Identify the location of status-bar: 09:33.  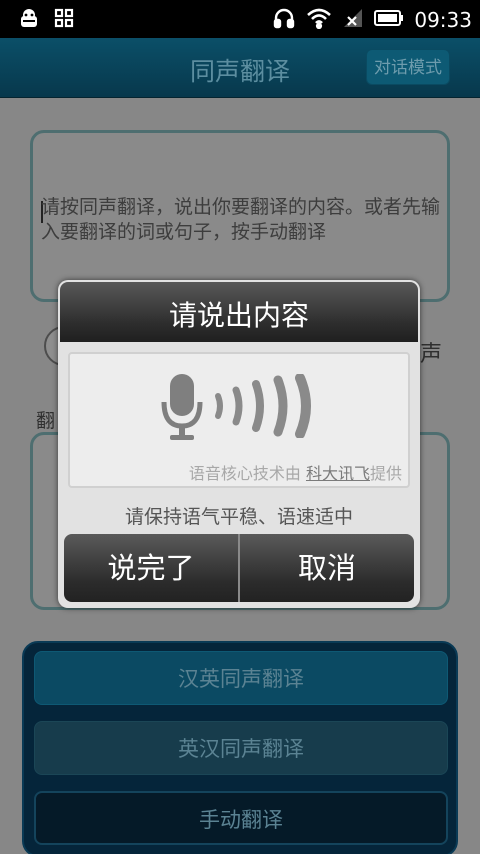
(240, 19).